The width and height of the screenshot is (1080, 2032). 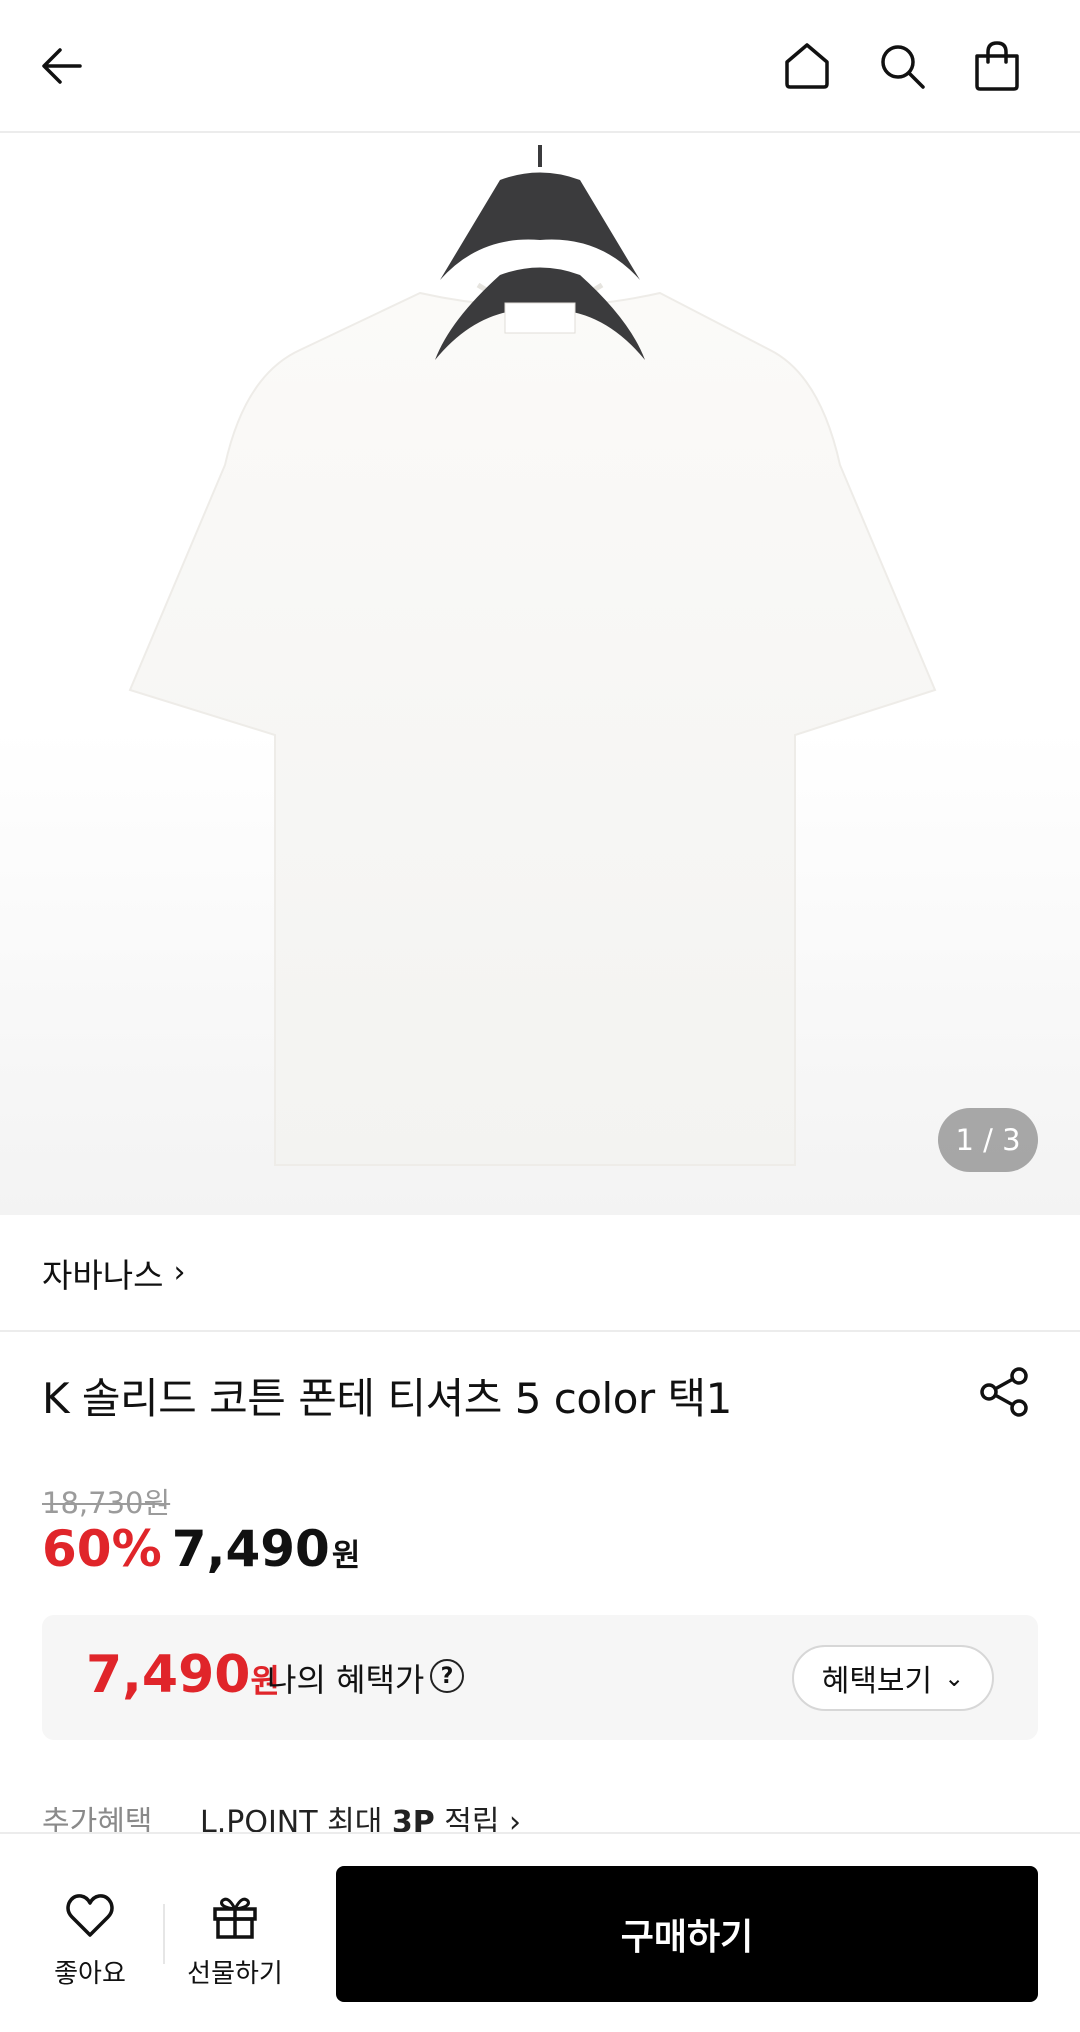 I want to click on price-currency: 원, so click(x=346, y=1556).